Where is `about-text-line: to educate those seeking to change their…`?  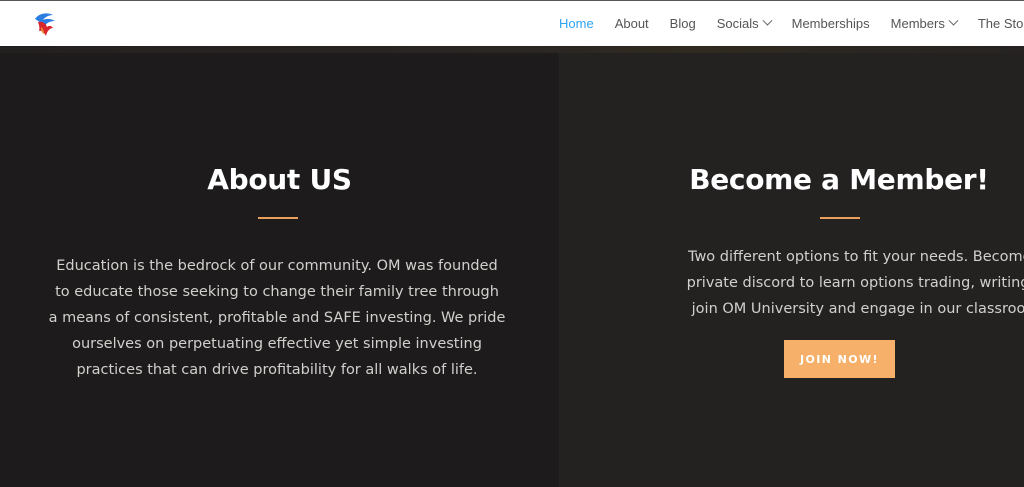
about-text-line: to educate those seeking to change their… is located at coordinates (277, 291).